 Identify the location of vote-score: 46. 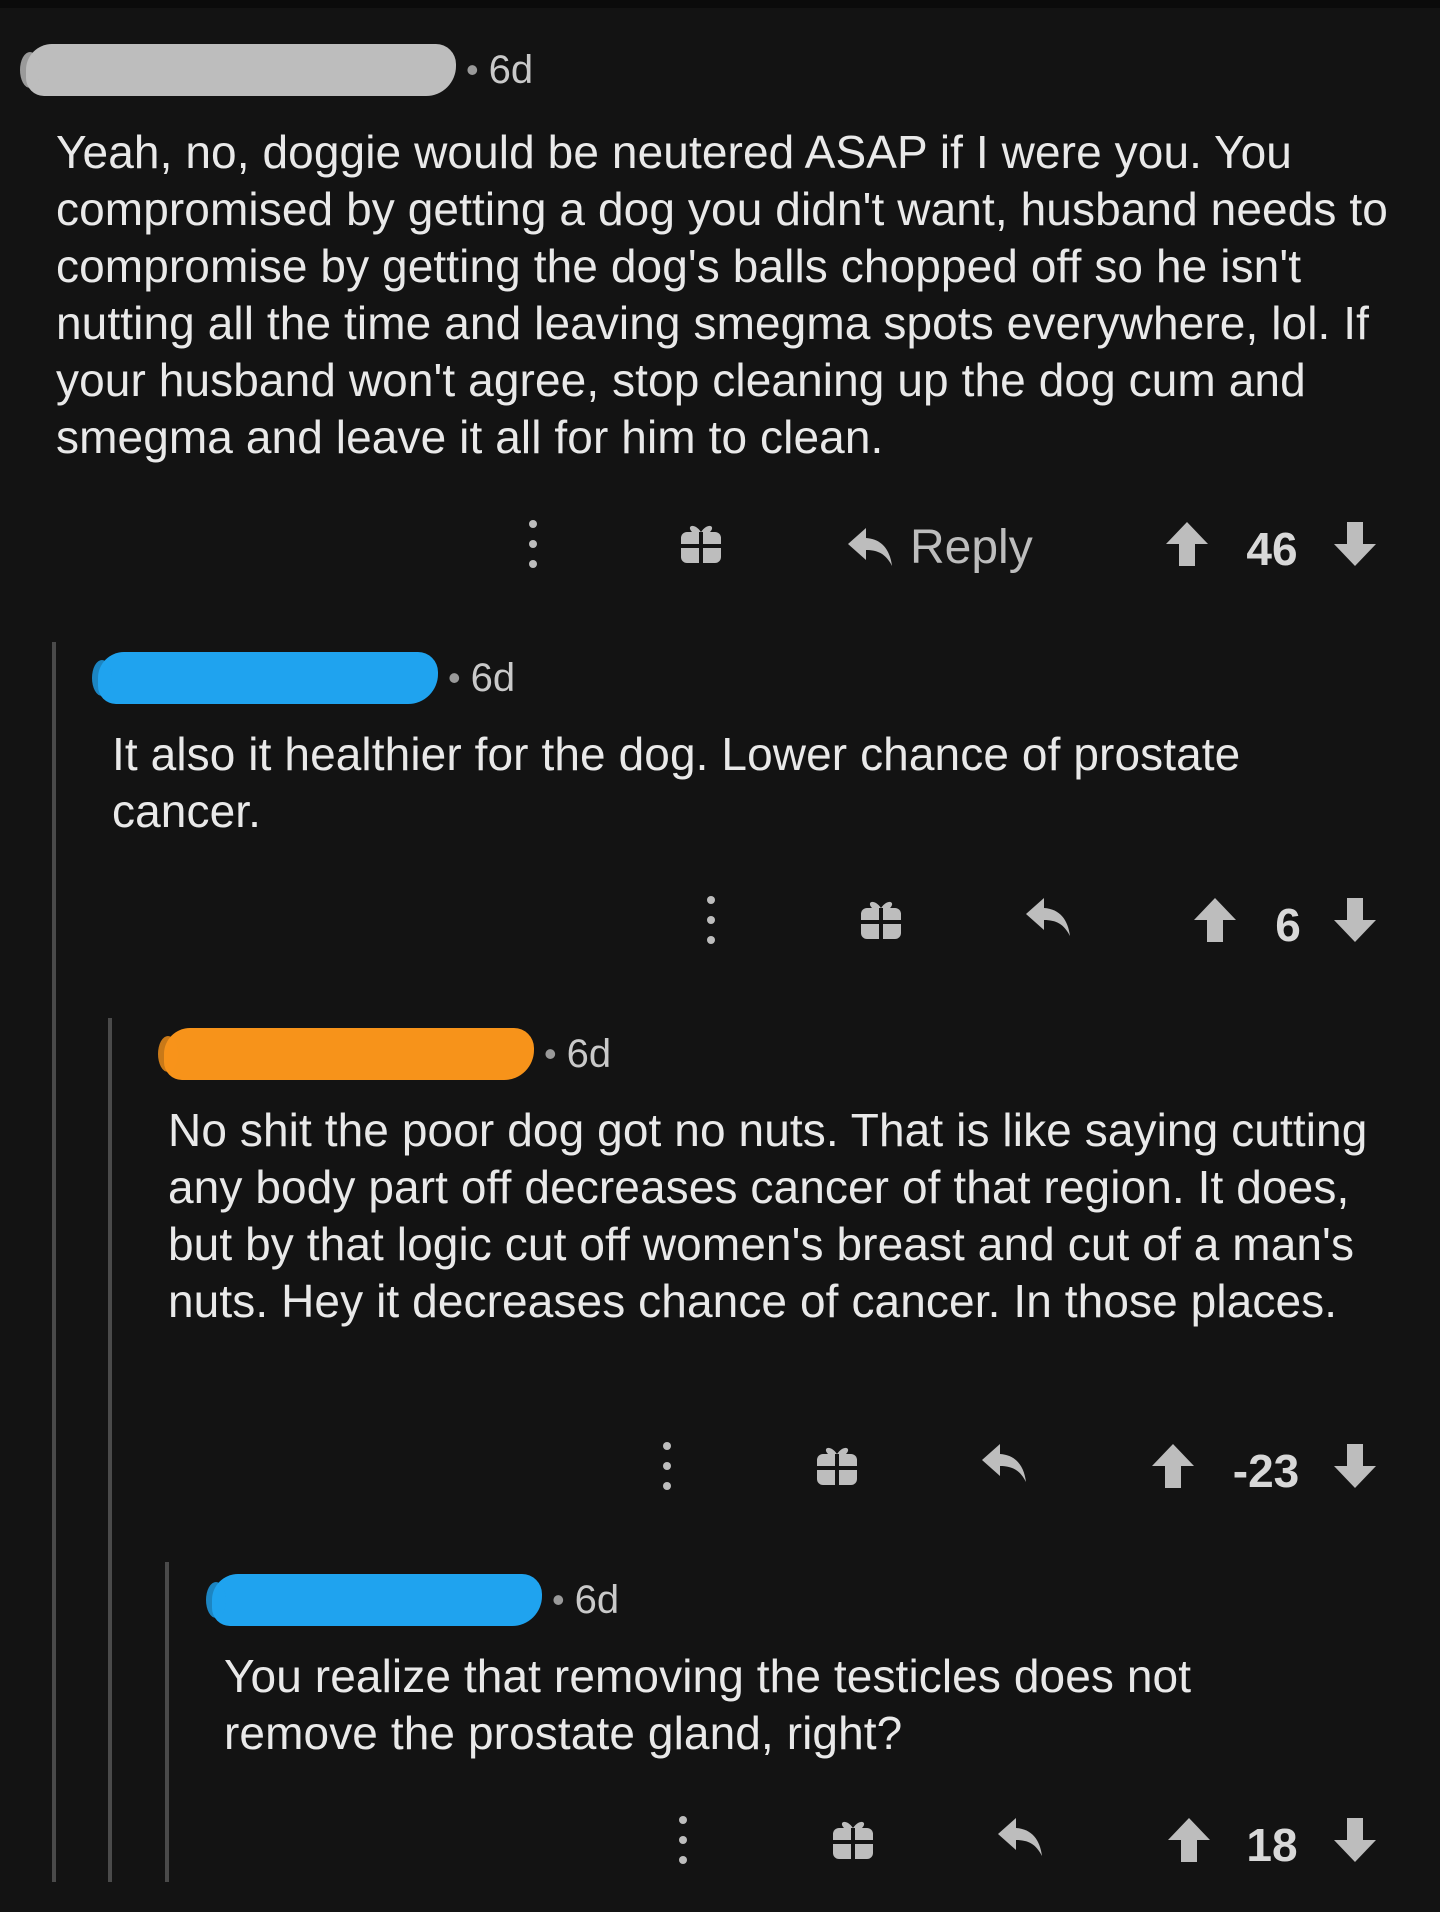
(1272, 549).